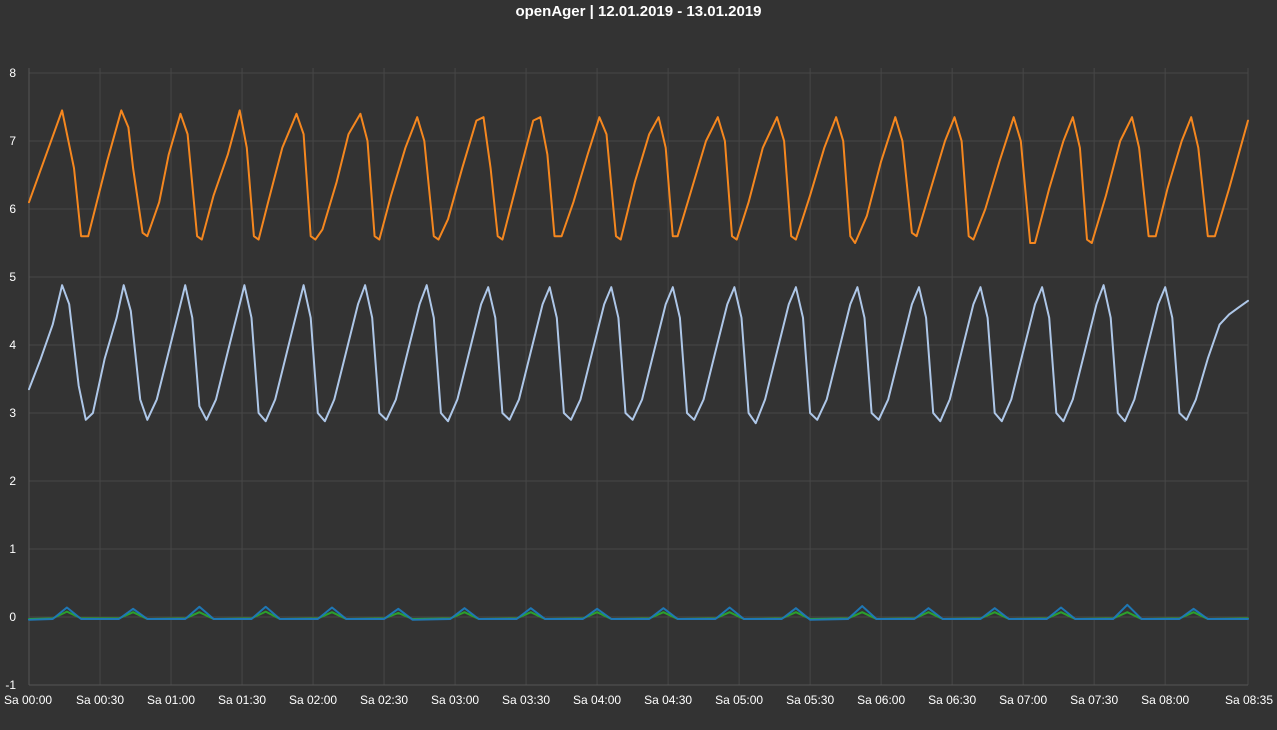 The width and height of the screenshot is (1277, 730). What do you see at coordinates (12, 481) in the screenshot?
I see `y-tick-label: 2` at bounding box center [12, 481].